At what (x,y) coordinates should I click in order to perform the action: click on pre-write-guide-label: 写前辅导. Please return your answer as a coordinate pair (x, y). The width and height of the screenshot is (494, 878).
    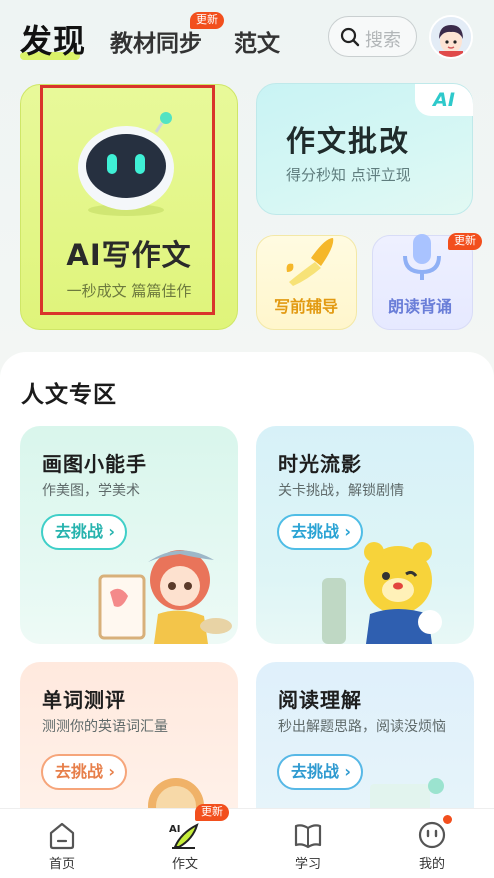
    Looking at the image, I should click on (306, 306).